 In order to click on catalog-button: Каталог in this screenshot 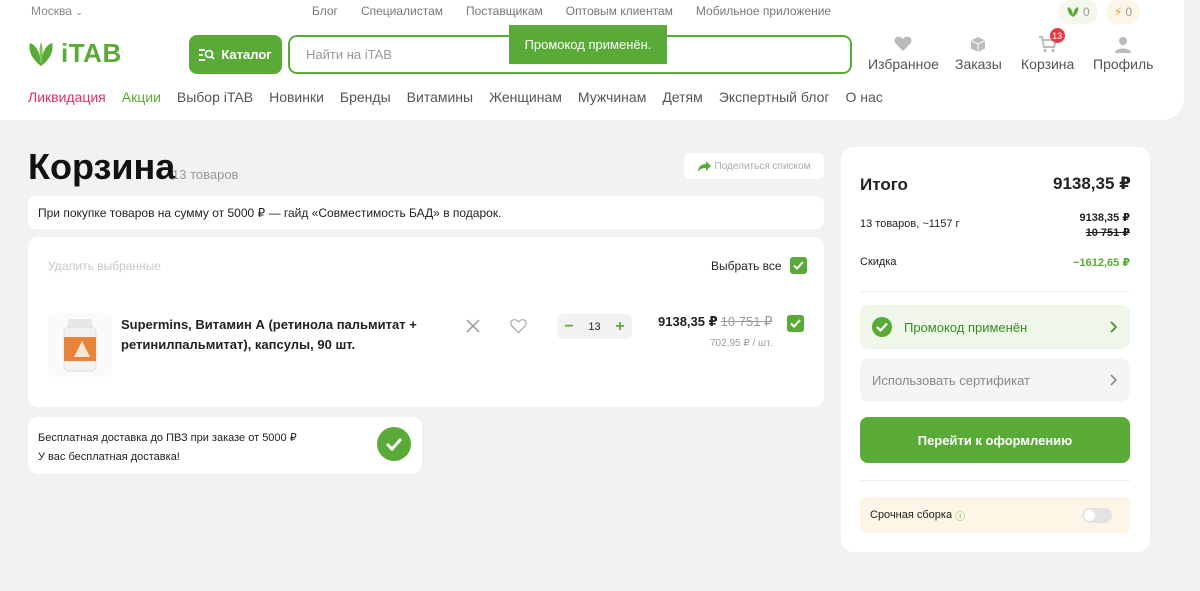, I will do `click(235, 54)`.